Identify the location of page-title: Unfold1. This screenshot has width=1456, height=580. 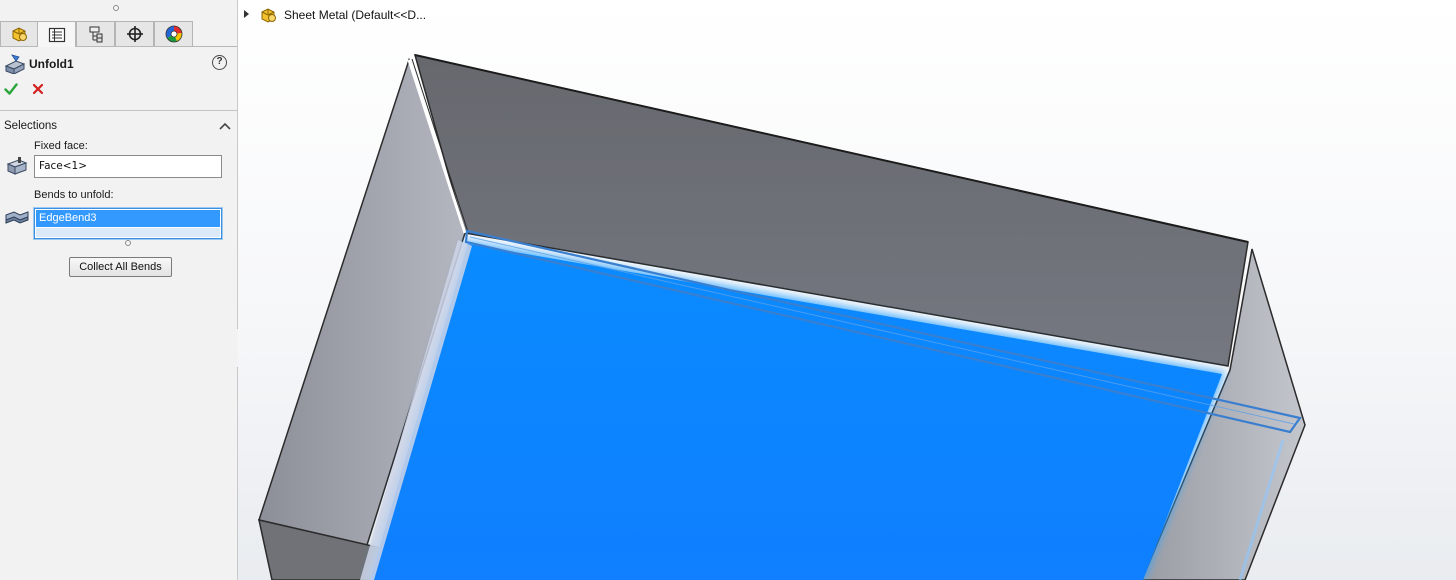
(51, 64).